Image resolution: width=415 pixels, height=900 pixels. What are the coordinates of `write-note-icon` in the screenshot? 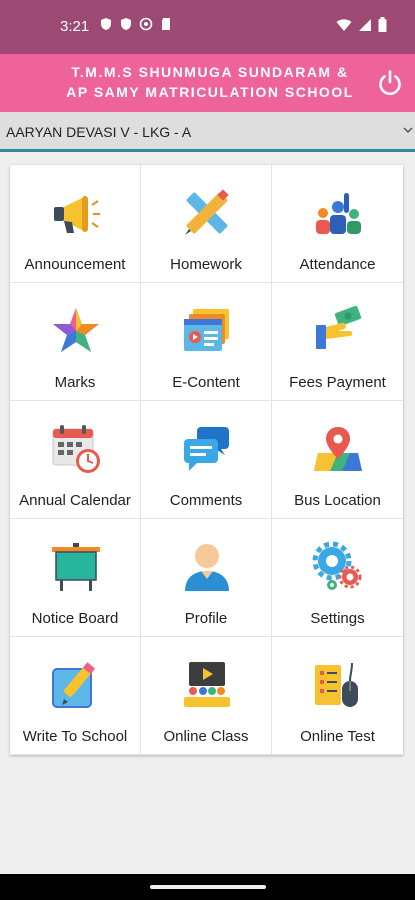 It's located at (74, 685).